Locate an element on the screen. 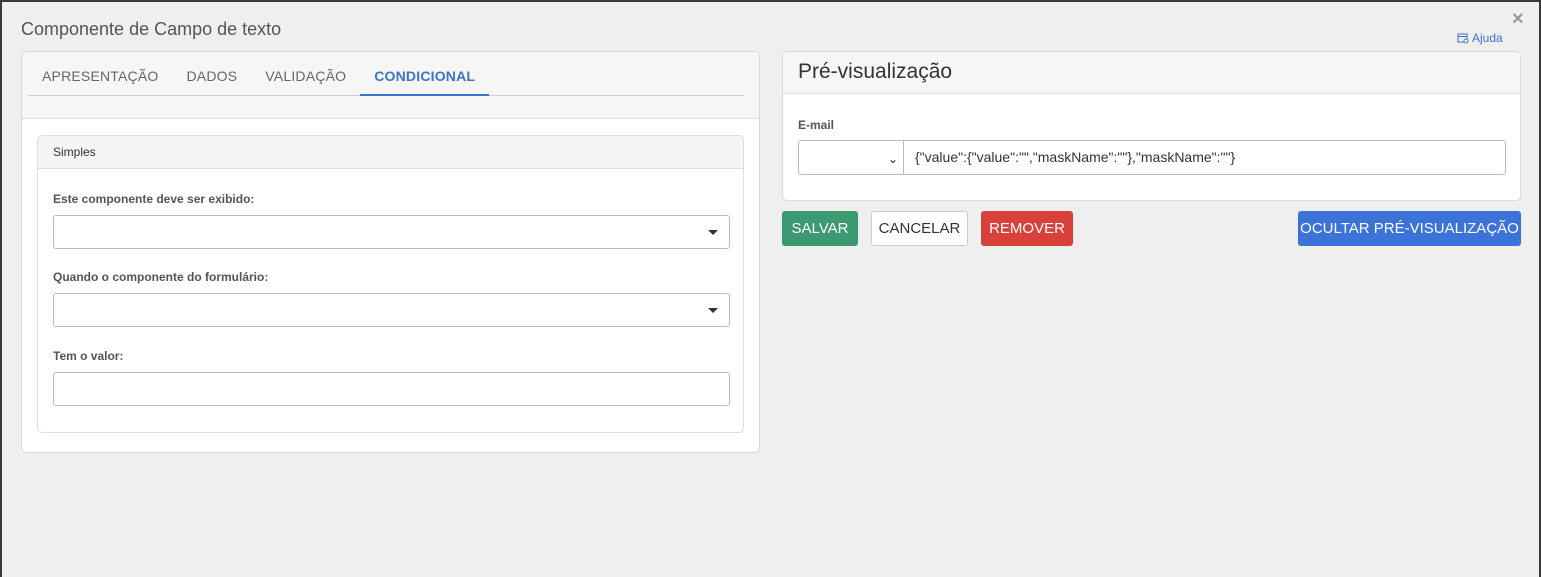 Image resolution: width=1541 pixels, height=577 pixels. dialog-title: Componente de Campo de texto is located at coordinates (151, 29).